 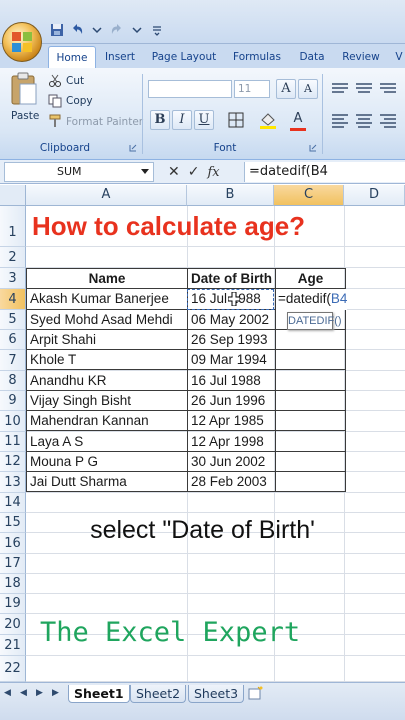 I want to click on font-size-combo: 11, so click(x=252, y=89).